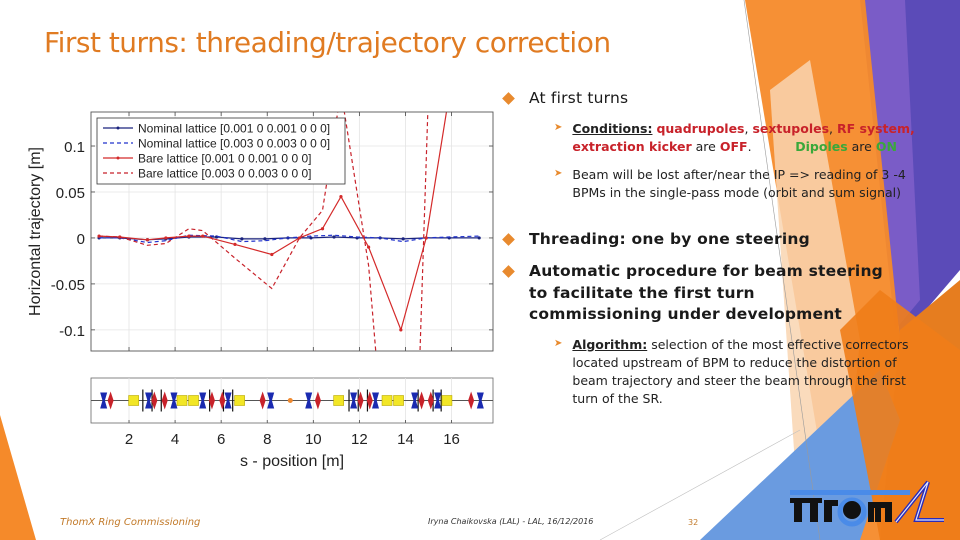 The image size is (960, 540). Describe the element at coordinates (579, 98) in the screenshot. I see `bullet-text: At first turns` at that location.